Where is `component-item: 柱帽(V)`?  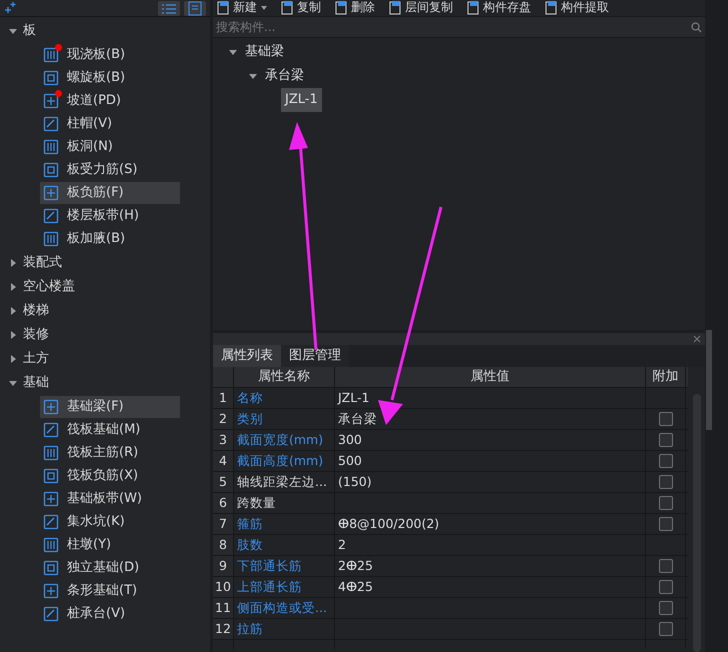
component-item: 柱帽(V) is located at coordinates (110, 124).